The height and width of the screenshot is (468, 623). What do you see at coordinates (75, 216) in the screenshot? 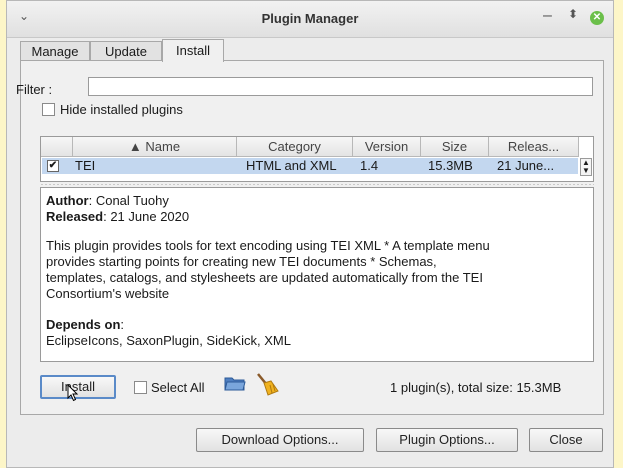
I see `released-label: Released` at bounding box center [75, 216].